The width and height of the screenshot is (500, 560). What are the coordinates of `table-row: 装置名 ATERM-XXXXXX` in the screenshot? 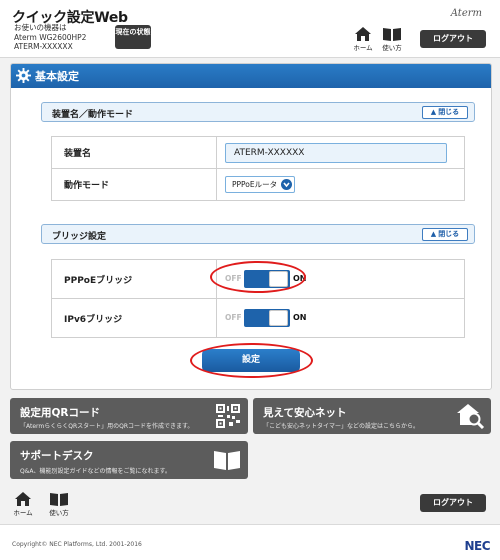 It's located at (258, 152).